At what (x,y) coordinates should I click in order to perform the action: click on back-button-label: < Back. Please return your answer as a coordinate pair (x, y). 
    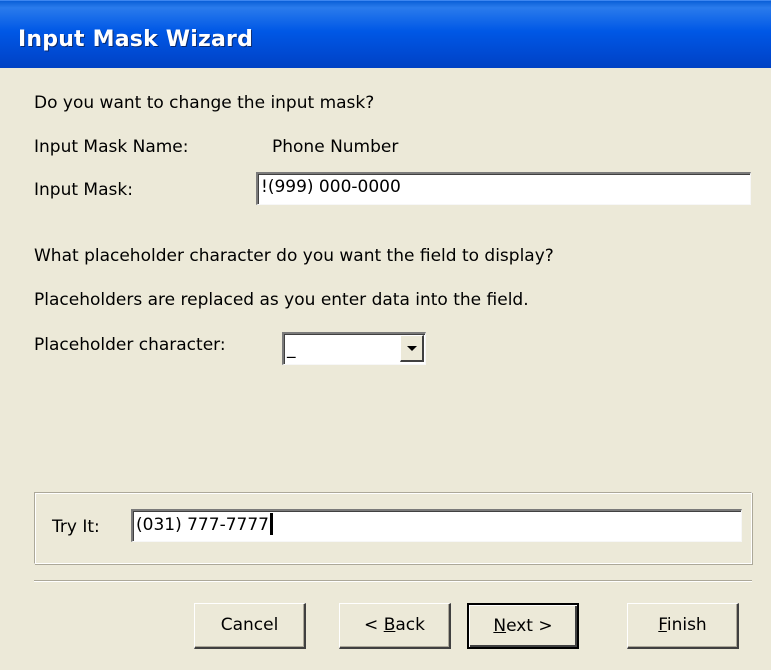
    Looking at the image, I should click on (394, 625).